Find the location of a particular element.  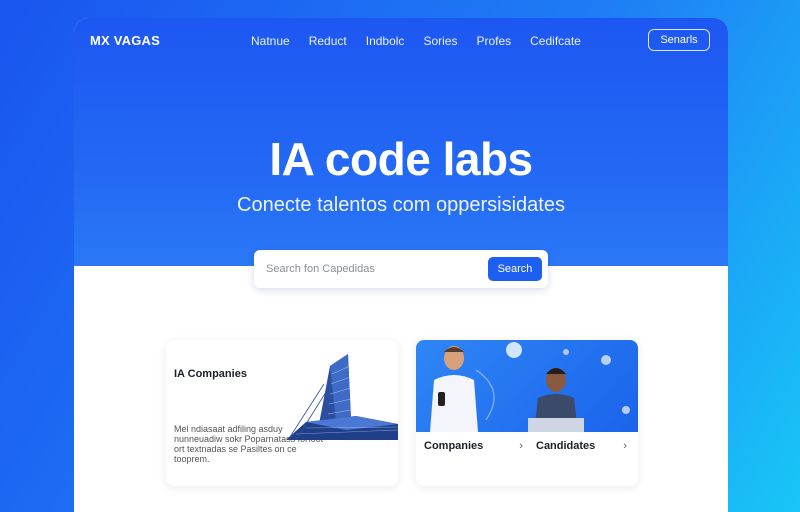

nav-link-1: Natnue is located at coordinates (270, 41).